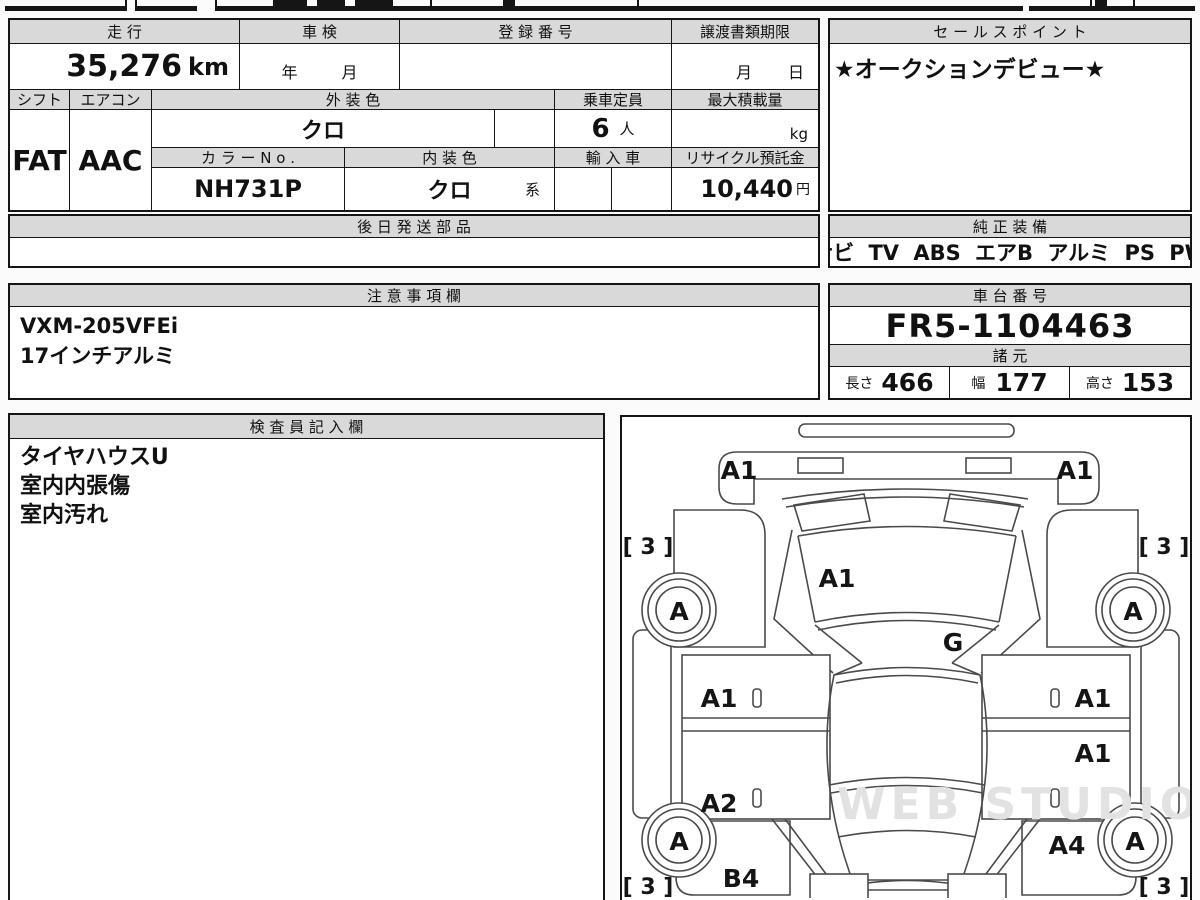 The image size is (1200, 900). What do you see at coordinates (719, 803) in the screenshot?
I see `damage-left-rear-door: A2` at bounding box center [719, 803].